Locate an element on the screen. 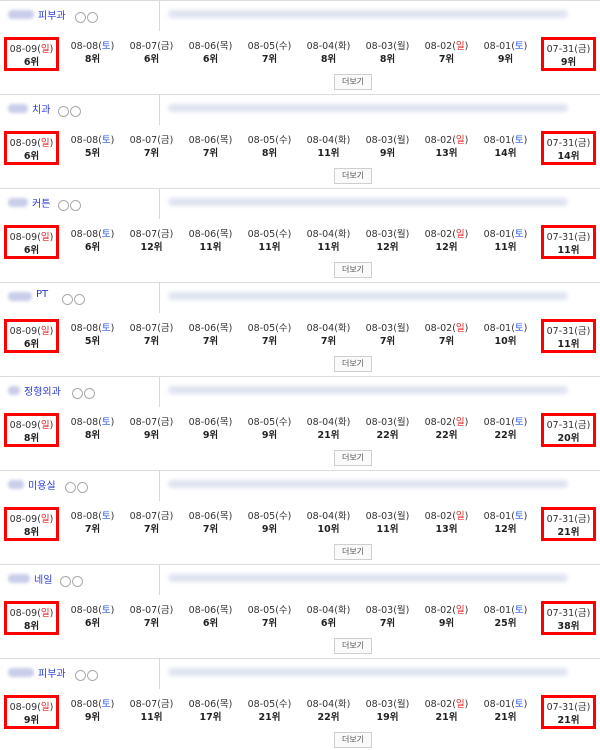 The width and height of the screenshot is (600, 750). rank-cell: 08-03(월) 8위 is located at coordinates (387, 54).